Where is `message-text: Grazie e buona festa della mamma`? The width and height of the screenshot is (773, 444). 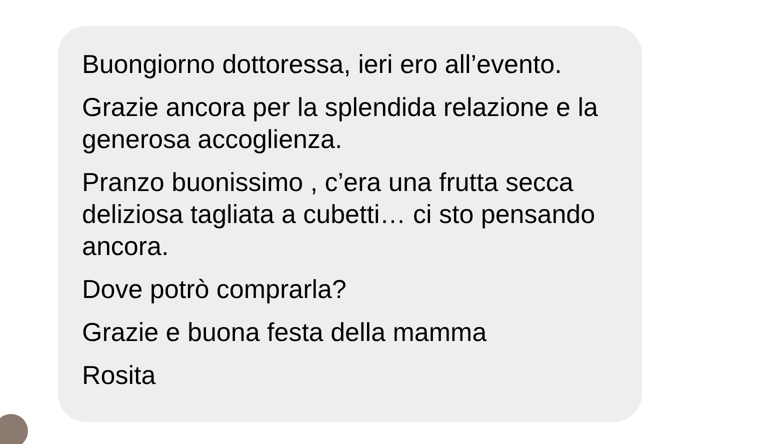 message-text: Grazie e buona festa della mamma is located at coordinates (285, 332).